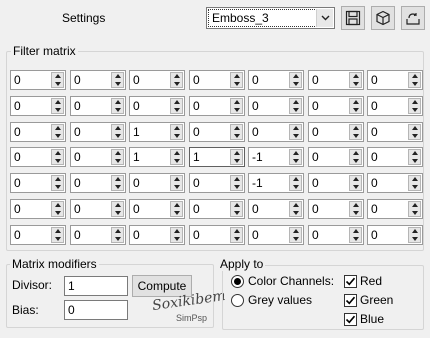 This screenshot has height=338, width=430. What do you see at coordinates (368, 300) in the screenshot?
I see `green-option: Green` at bounding box center [368, 300].